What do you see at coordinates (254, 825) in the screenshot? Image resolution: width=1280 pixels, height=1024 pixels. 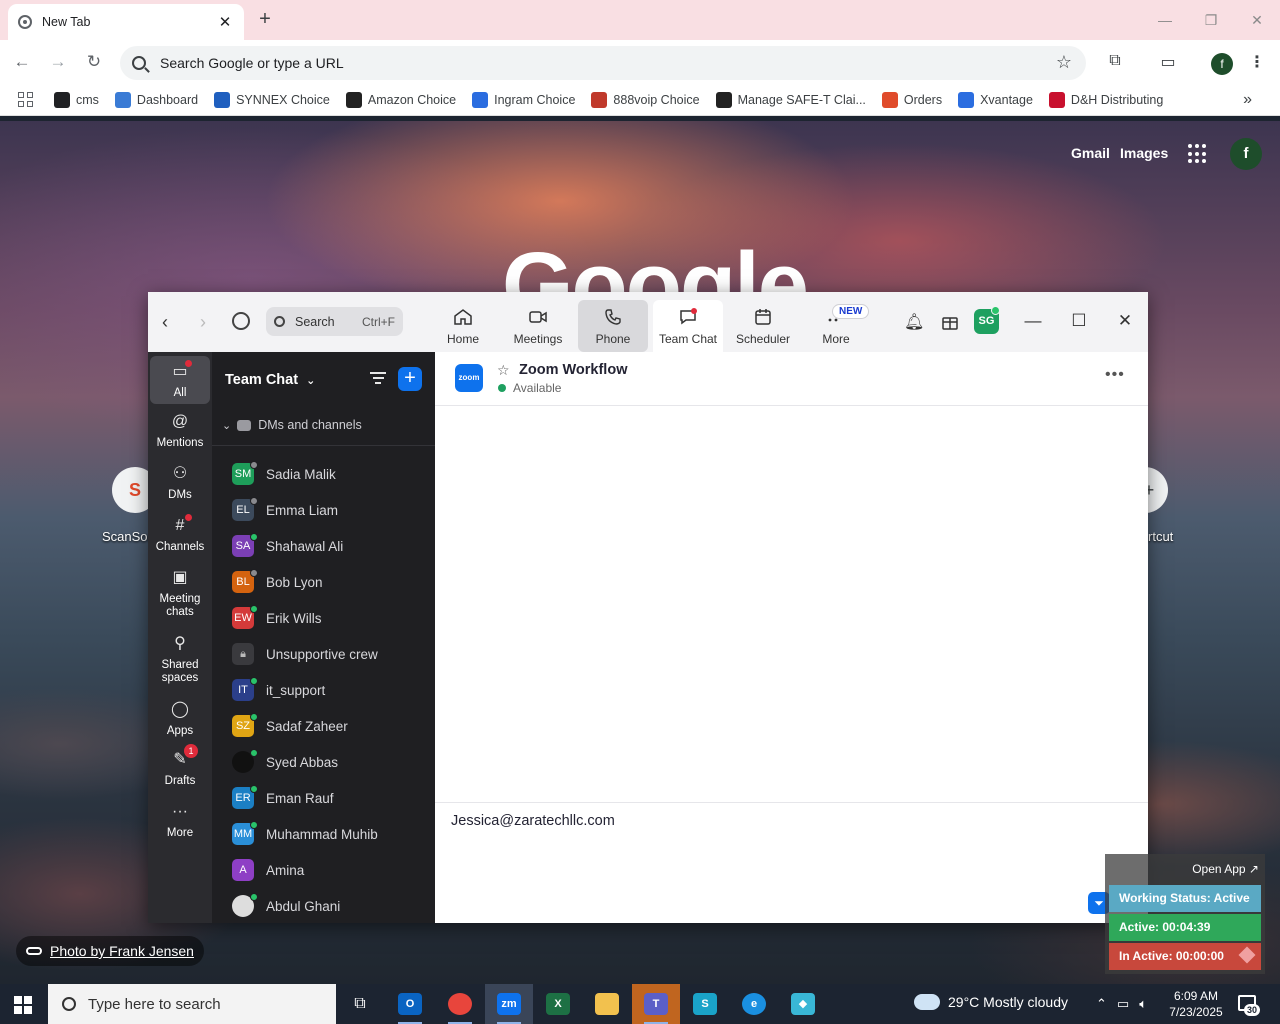 I see `presence-status-dot` at bounding box center [254, 825].